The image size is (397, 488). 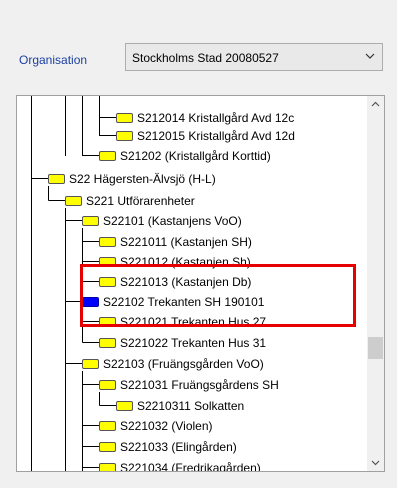 What do you see at coordinates (172, 220) in the screenshot?
I see `tree-node-label: S22101 (Kastanjens VoO)` at bounding box center [172, 220].